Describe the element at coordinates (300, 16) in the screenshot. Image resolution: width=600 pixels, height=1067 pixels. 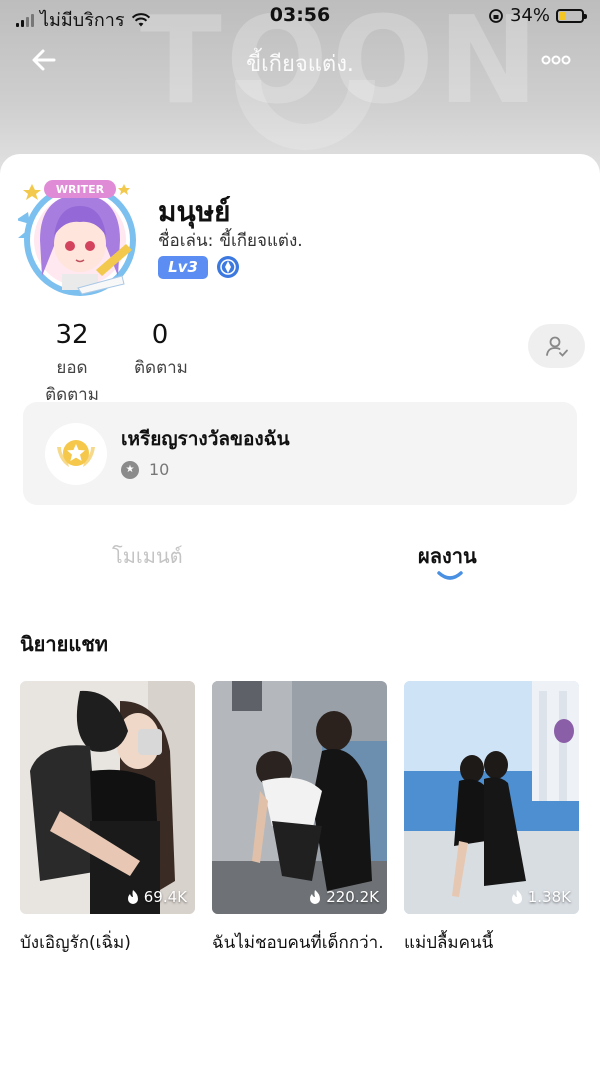
I see `status-bar: ไม่มีบริการ 03:56 34%` at that location.